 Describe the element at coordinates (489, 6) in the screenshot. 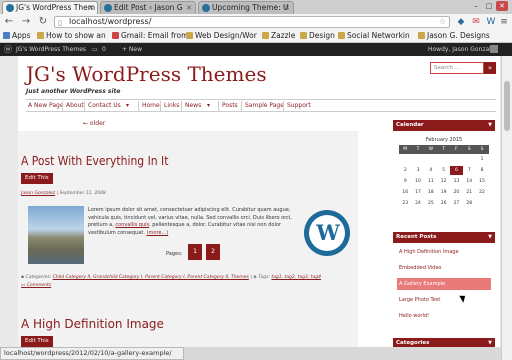

I see `maximize-icon: □` at that location.